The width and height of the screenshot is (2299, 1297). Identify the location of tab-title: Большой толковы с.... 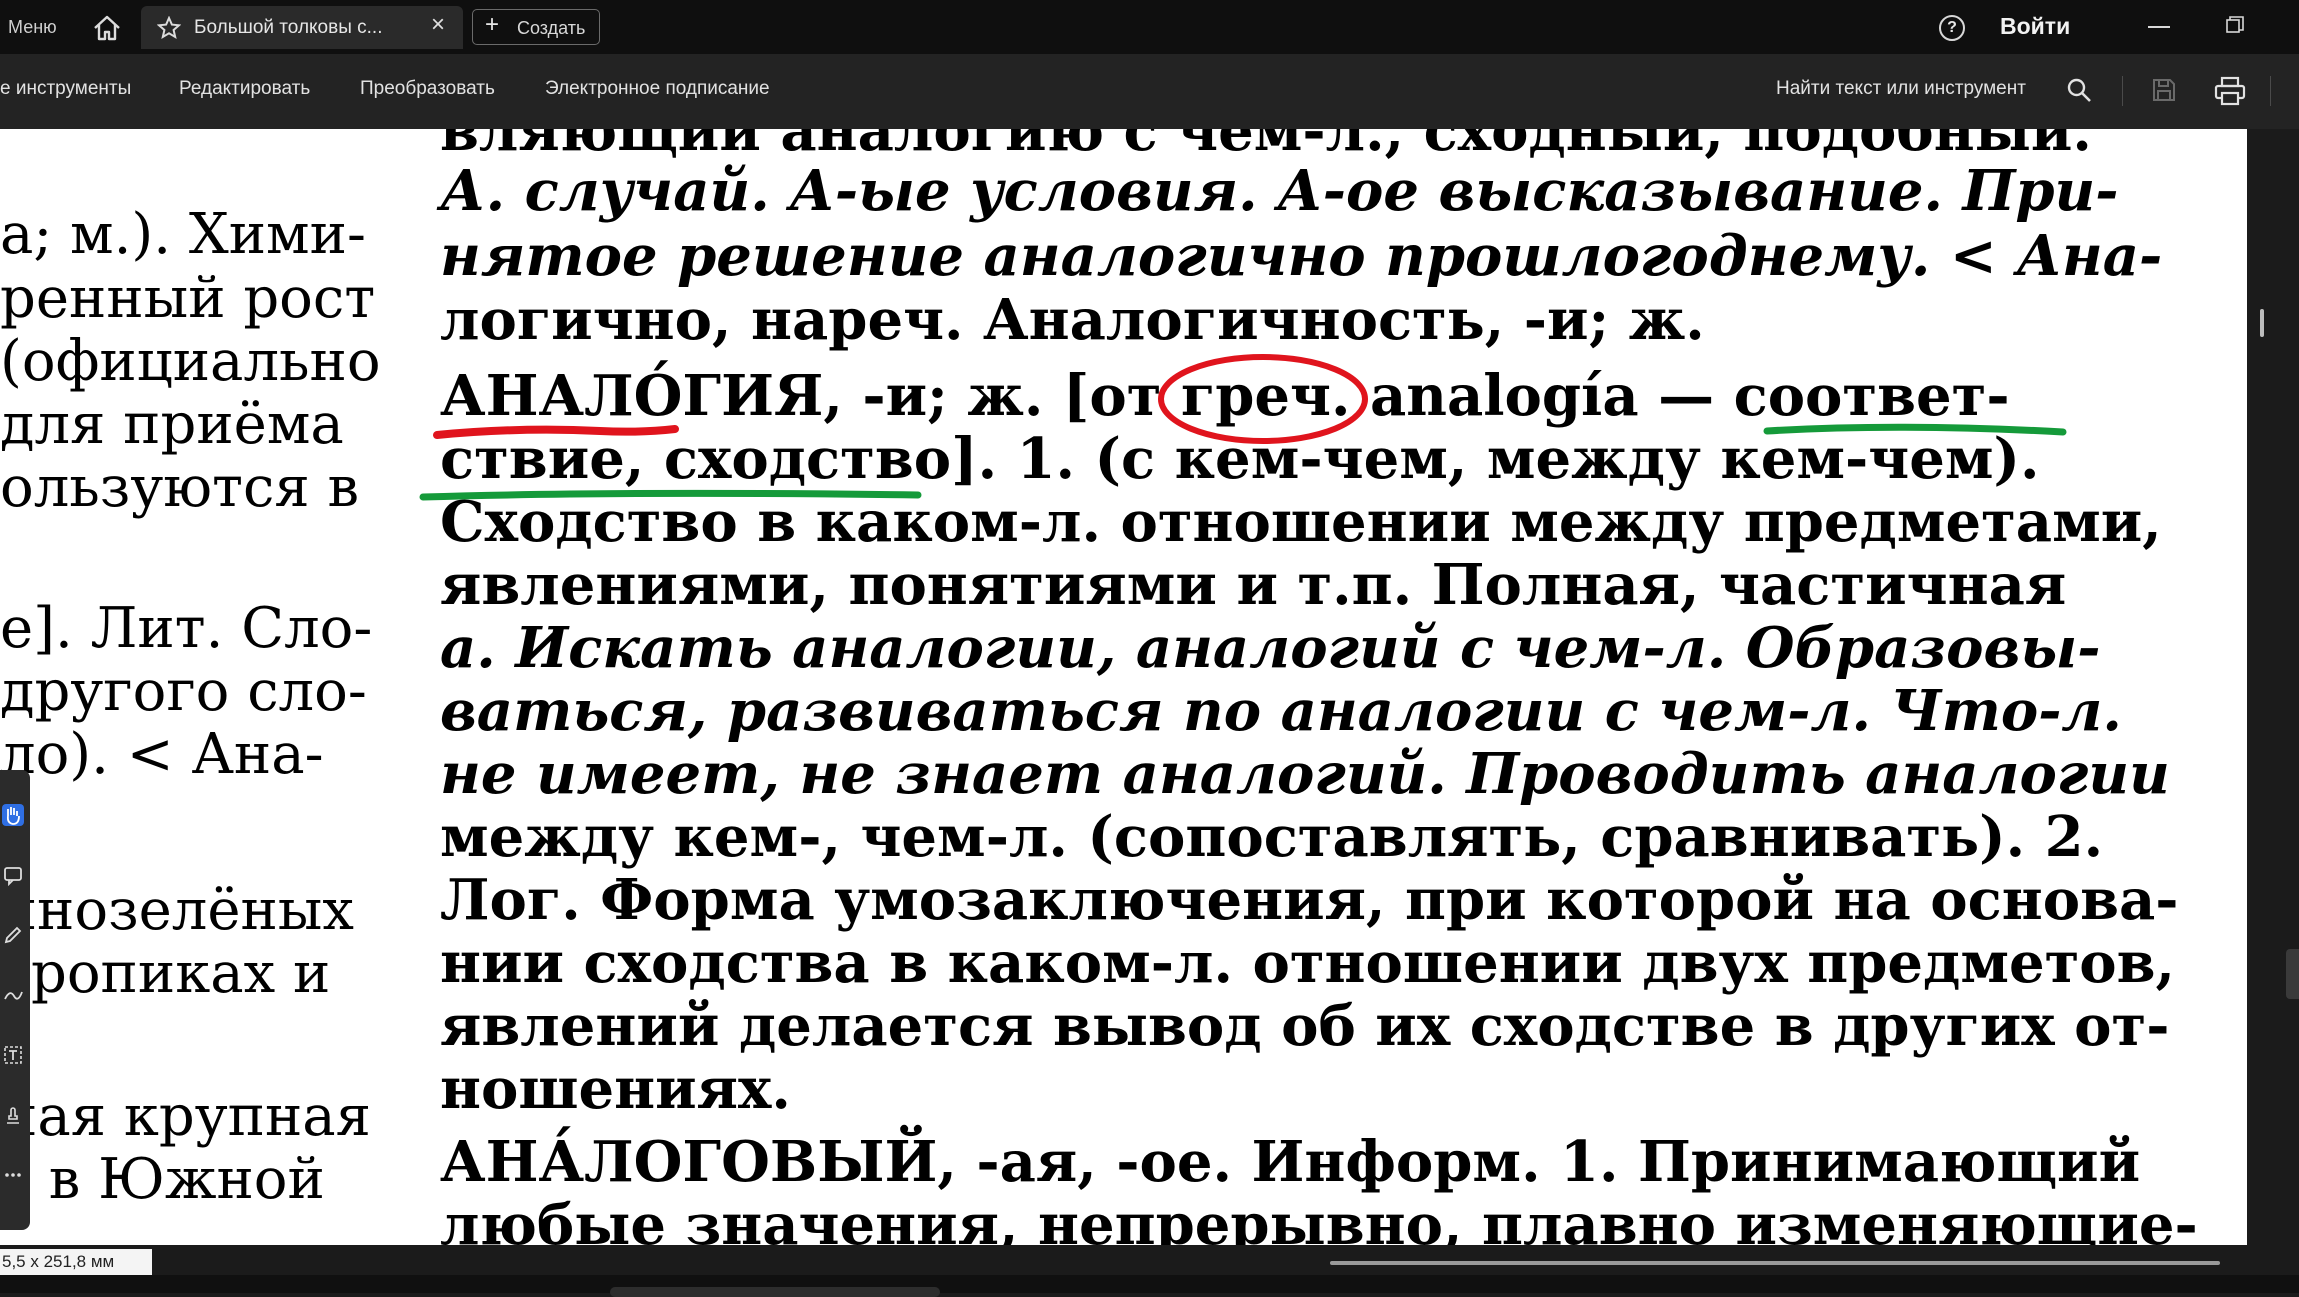
(288, 27).